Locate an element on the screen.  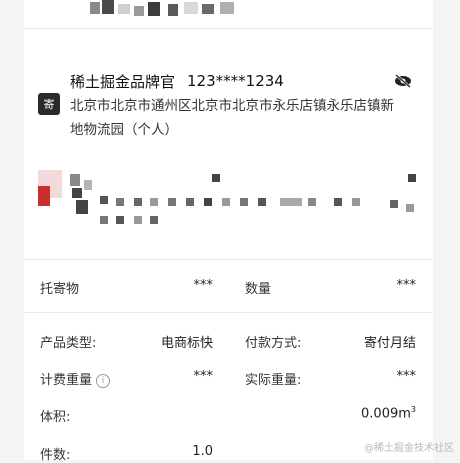
sender-phone: 123****1234 is located at coordinates (235, 81).